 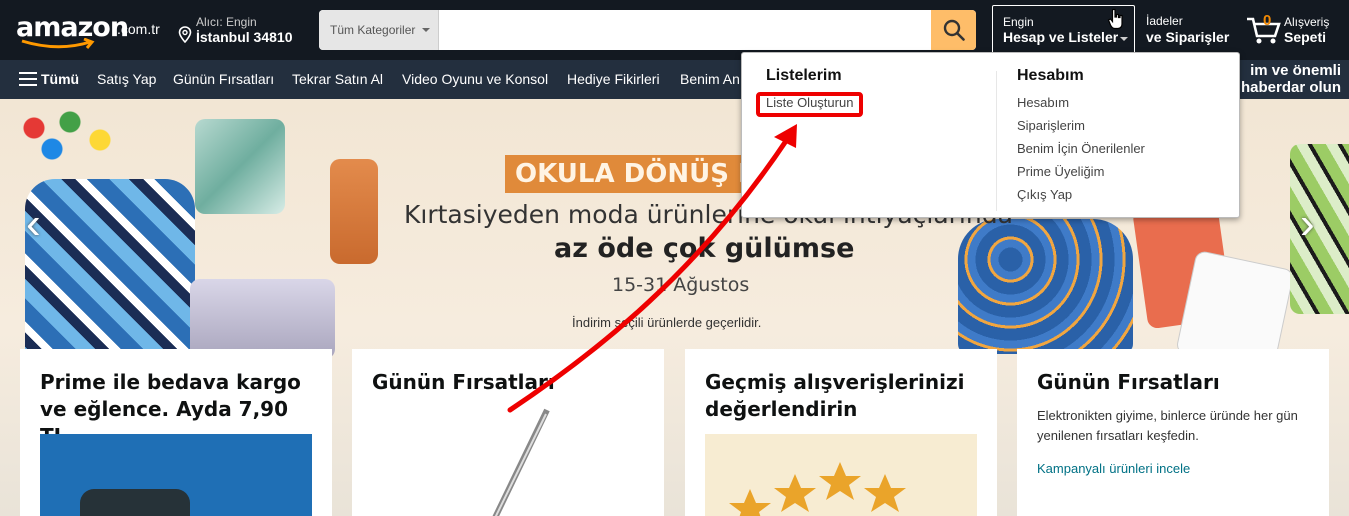 I want to click on recommended-link: Benim İçin Önerilenler, so click(x=1081, y=150).